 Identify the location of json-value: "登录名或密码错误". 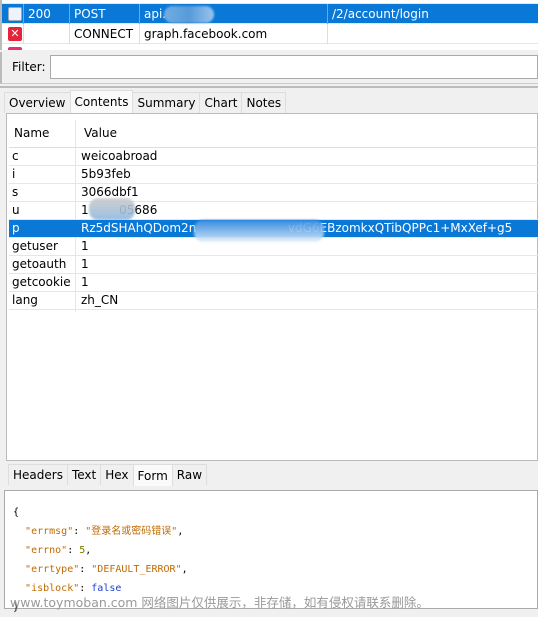
(131, 531).